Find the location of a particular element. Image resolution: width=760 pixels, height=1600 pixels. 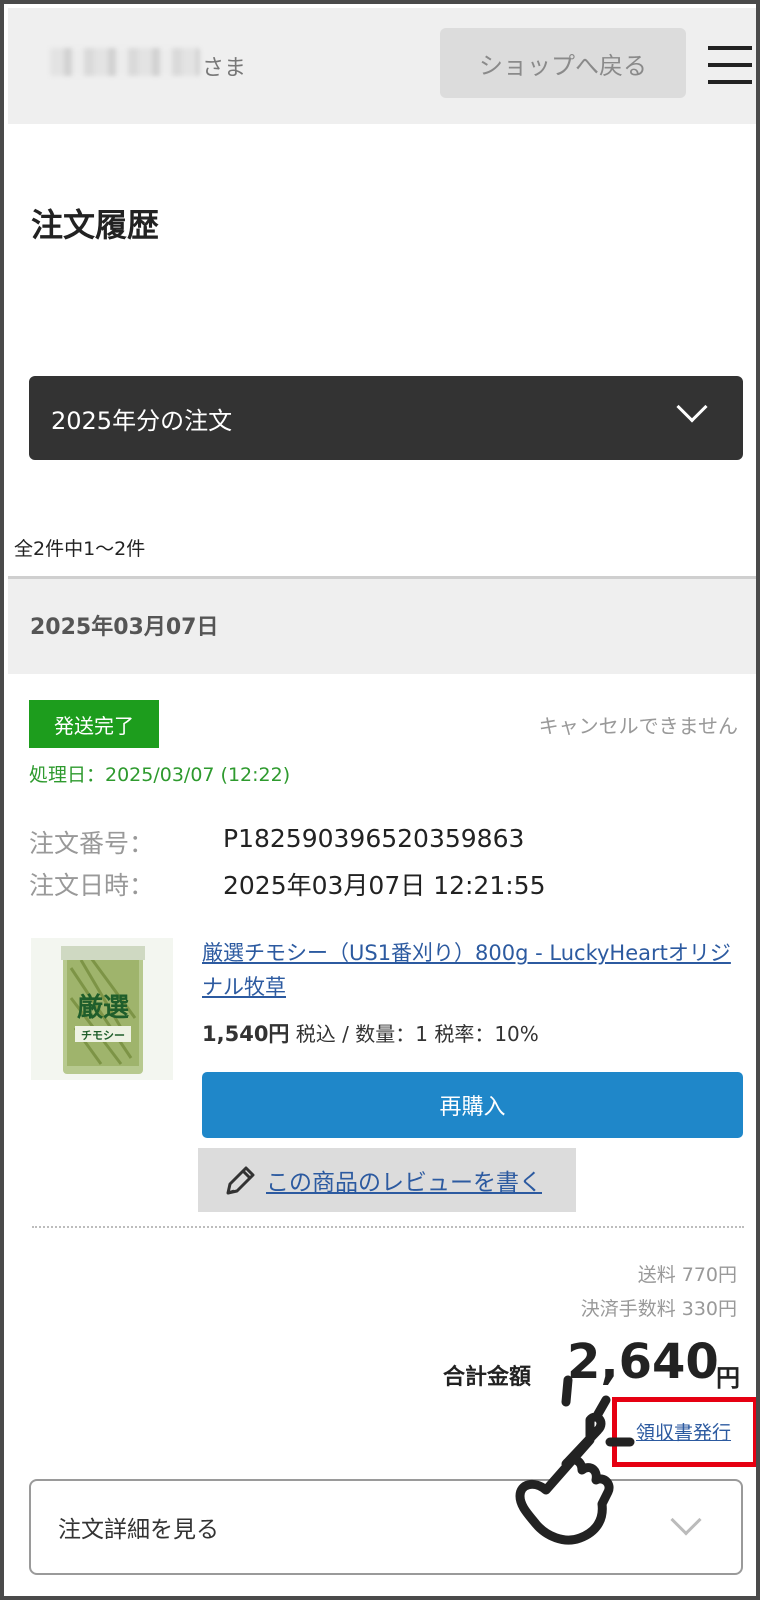

status-badge: 発送完了 is located at coordinates (94, 724).